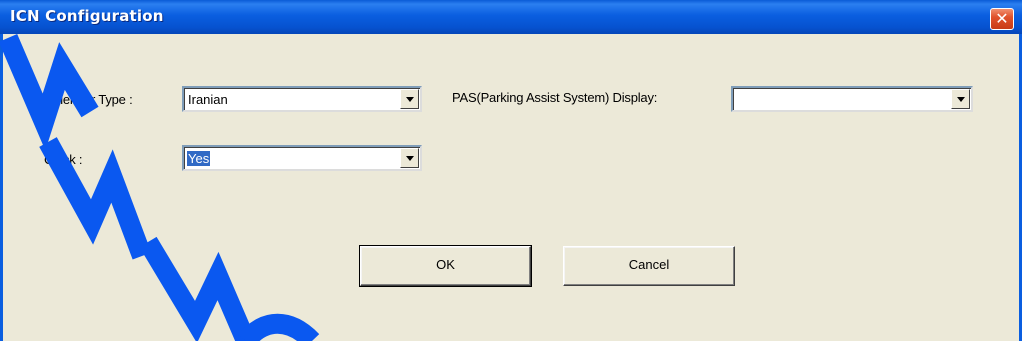 Image resolution: width=1022 pixels, height=341 pixels. What do you see at coordinates (555, 97) in the screenshot?
I see `pas-display-label: PAS(Parking Assist System) Display:` at bounding box center [555, 97].